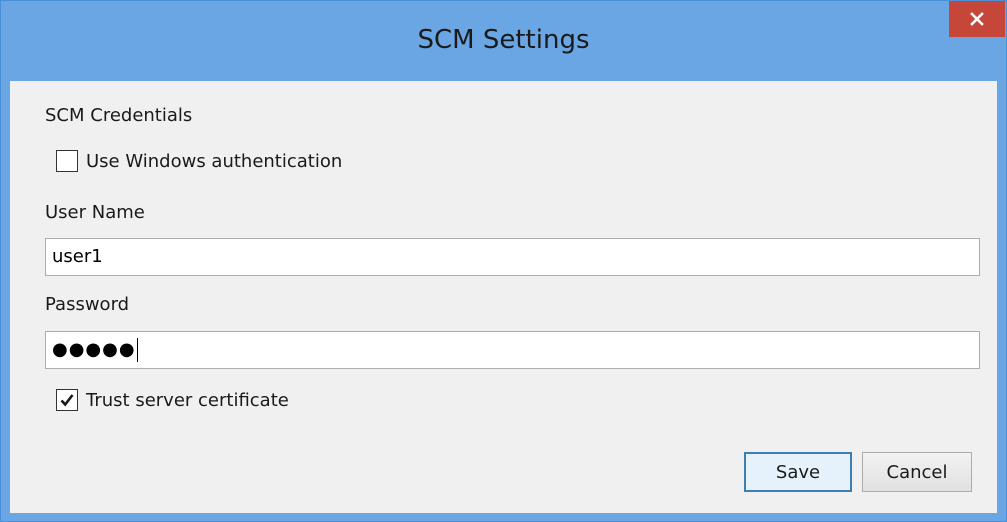 The height and width of the screenshot is (522, 1007). I want to click on use-windows-auth-checkbox, so click(67, 161).